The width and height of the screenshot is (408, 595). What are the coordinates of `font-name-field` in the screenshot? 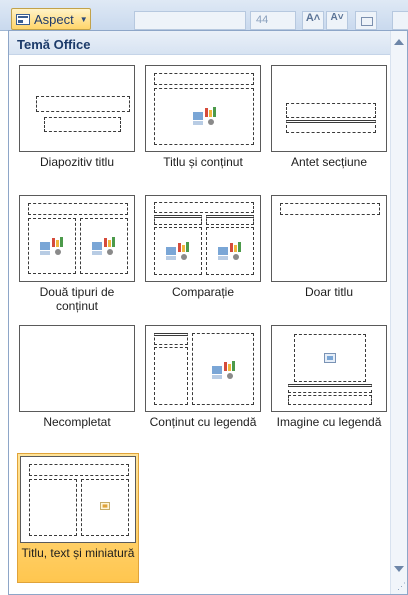 It's located at (190, 20).